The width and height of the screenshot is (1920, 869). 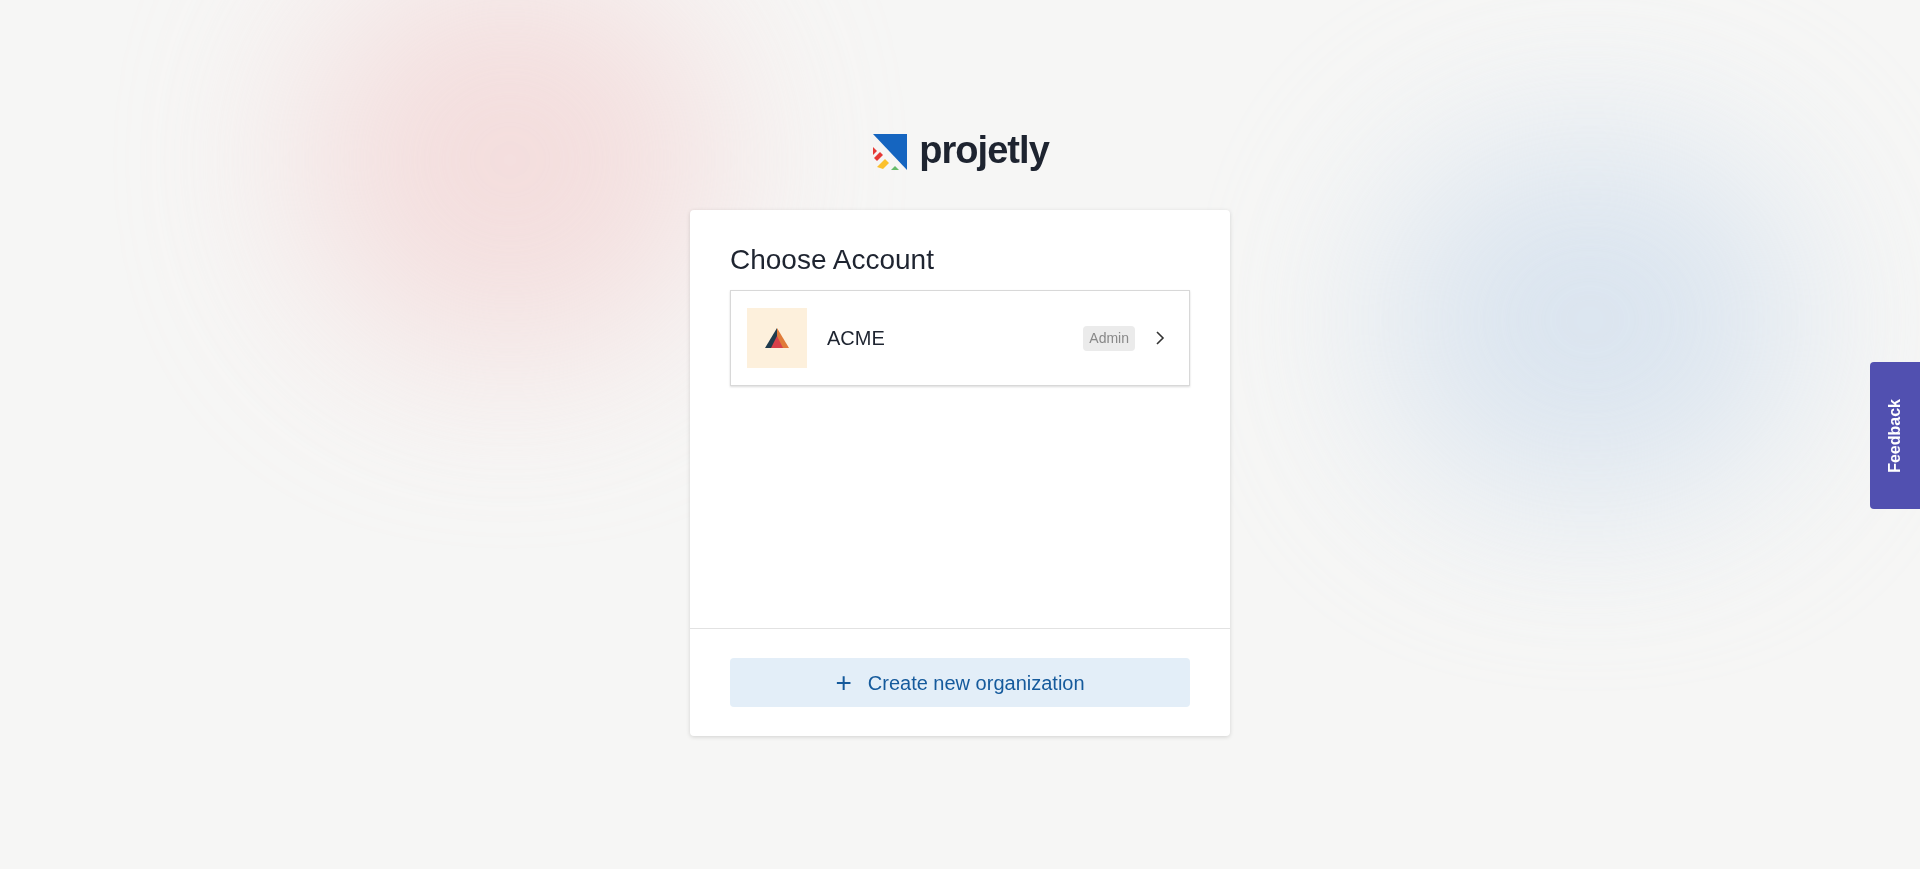 I want to click on feedback-tab: Feedback, so click(x=1895, y=435).